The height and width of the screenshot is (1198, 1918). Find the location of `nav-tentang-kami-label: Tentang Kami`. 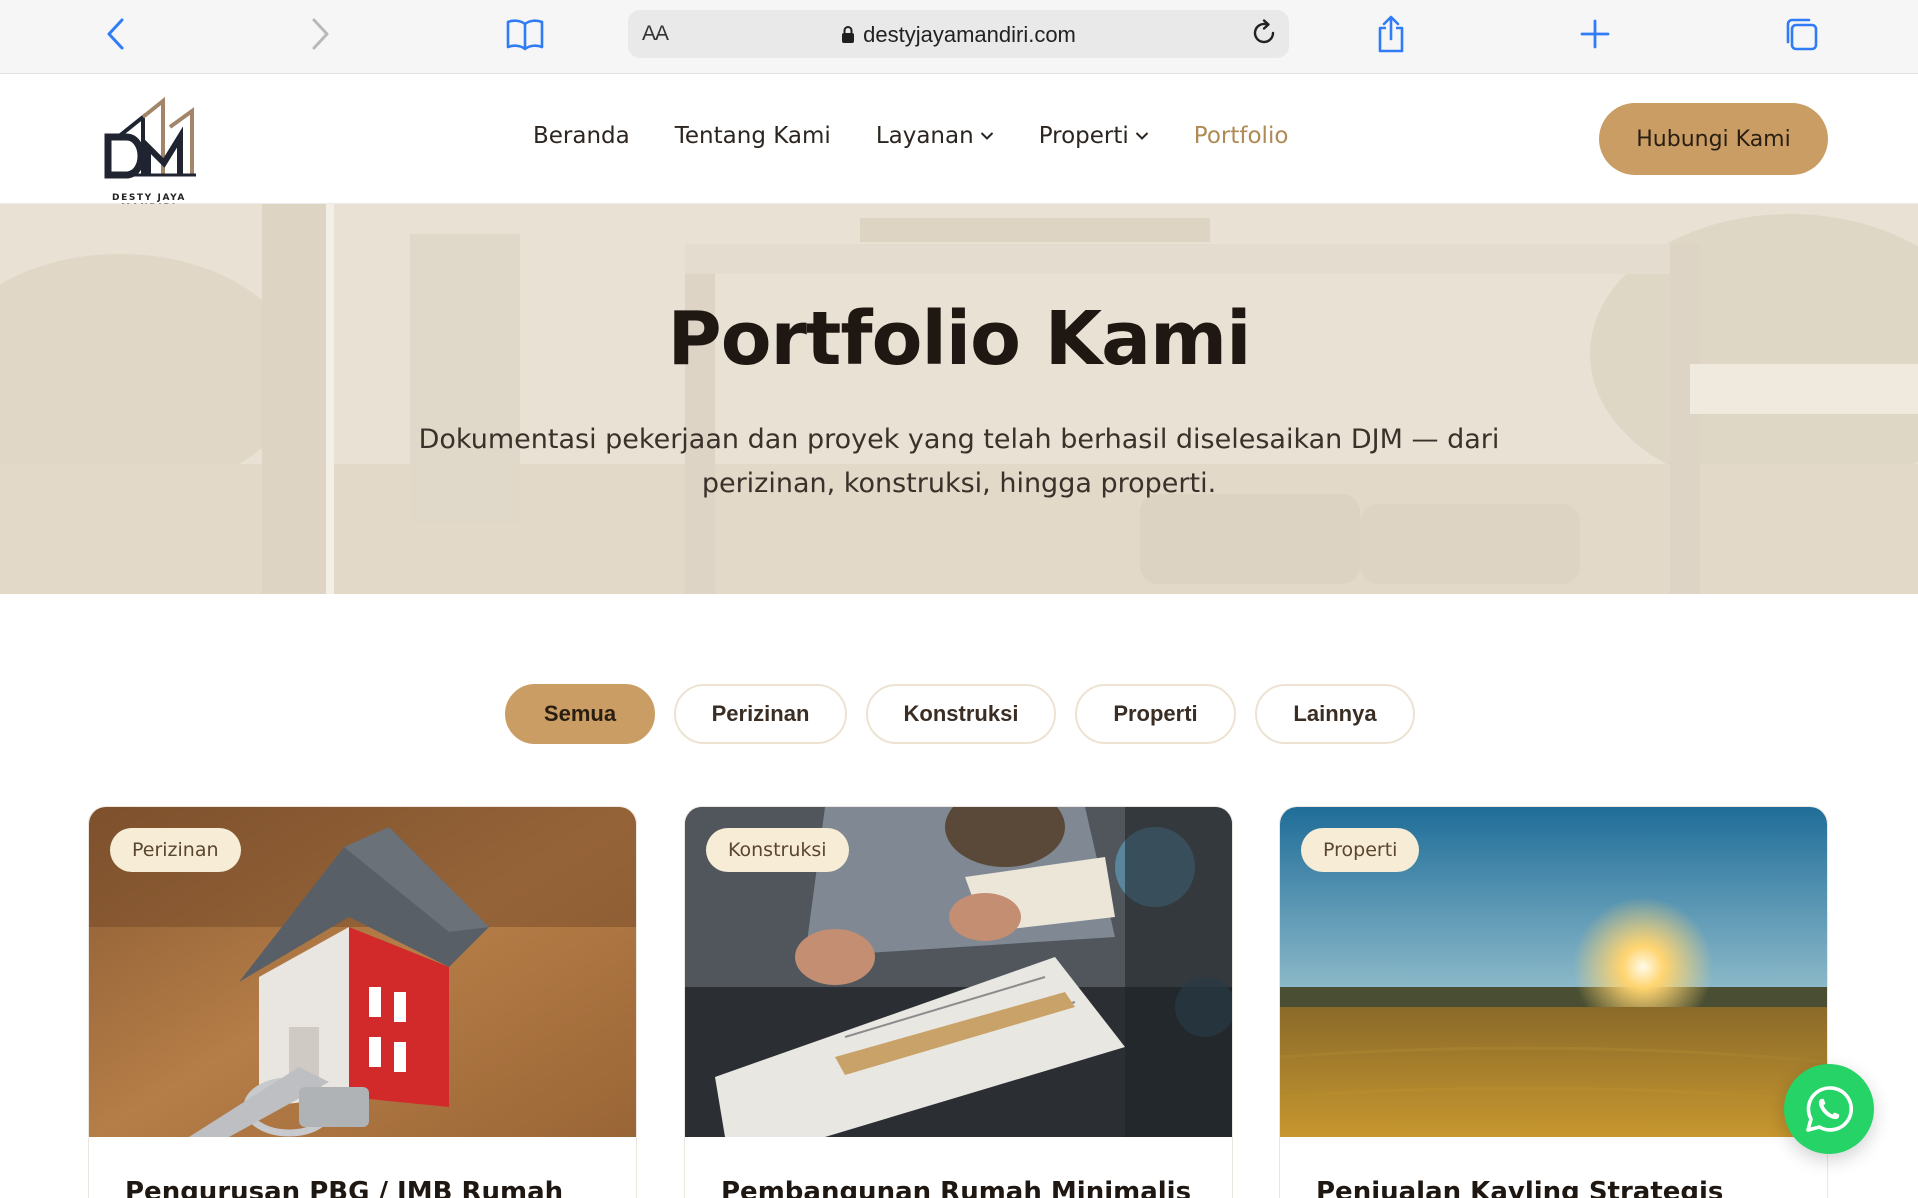

nav-tentang-kami-label: Tentang Kami is located at coordinates (752, 136).